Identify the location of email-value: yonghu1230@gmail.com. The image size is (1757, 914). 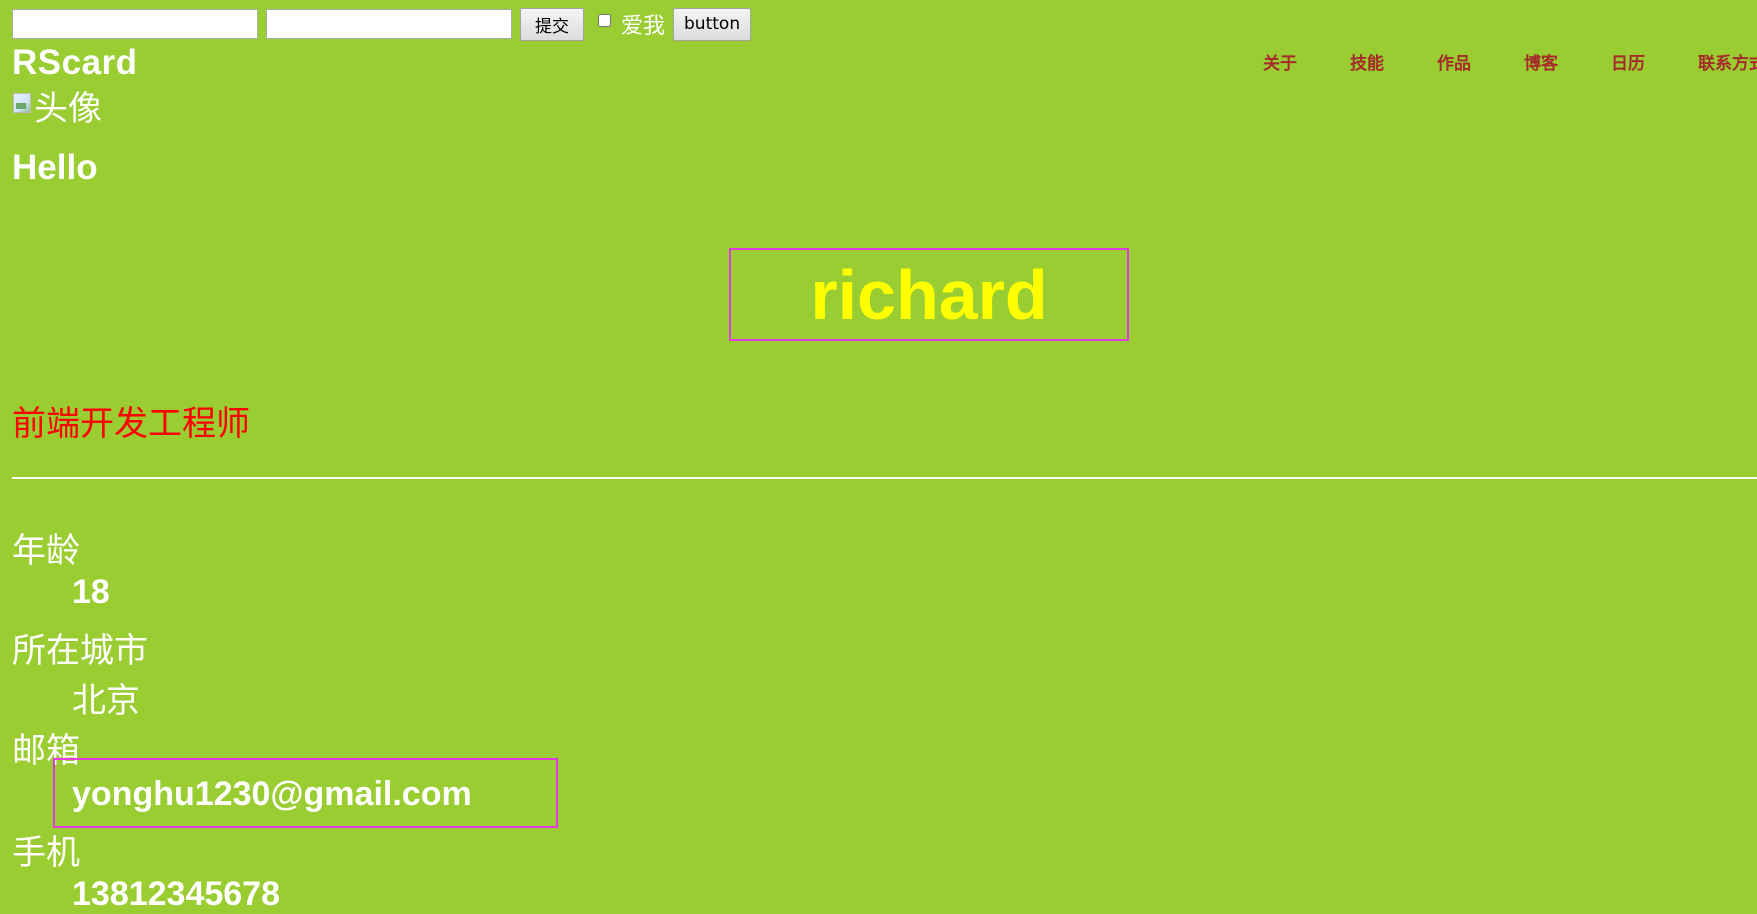
(272, 794).